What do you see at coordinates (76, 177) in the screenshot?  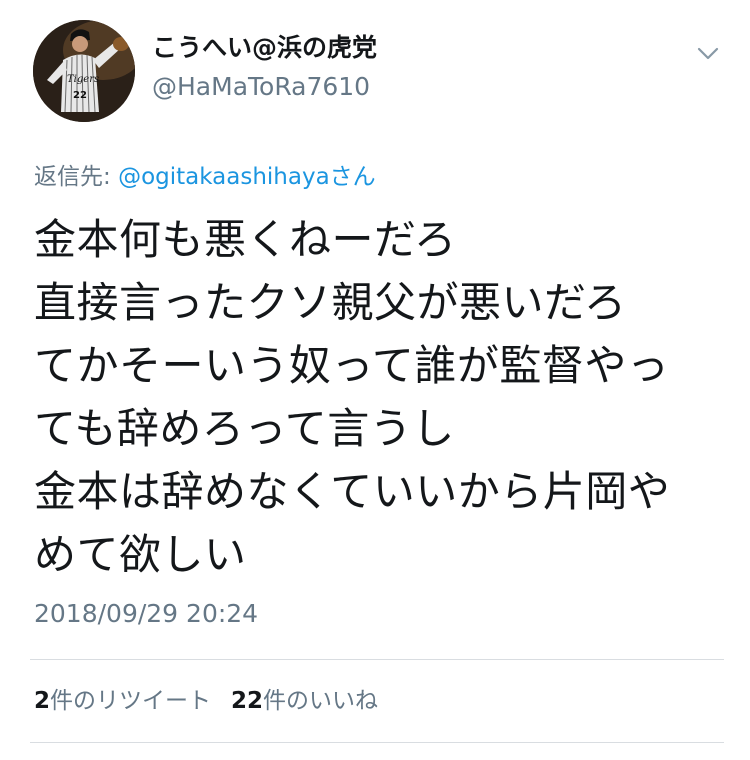 I see `reply-prefix: 返信先:` at bounding box center [76, 177].